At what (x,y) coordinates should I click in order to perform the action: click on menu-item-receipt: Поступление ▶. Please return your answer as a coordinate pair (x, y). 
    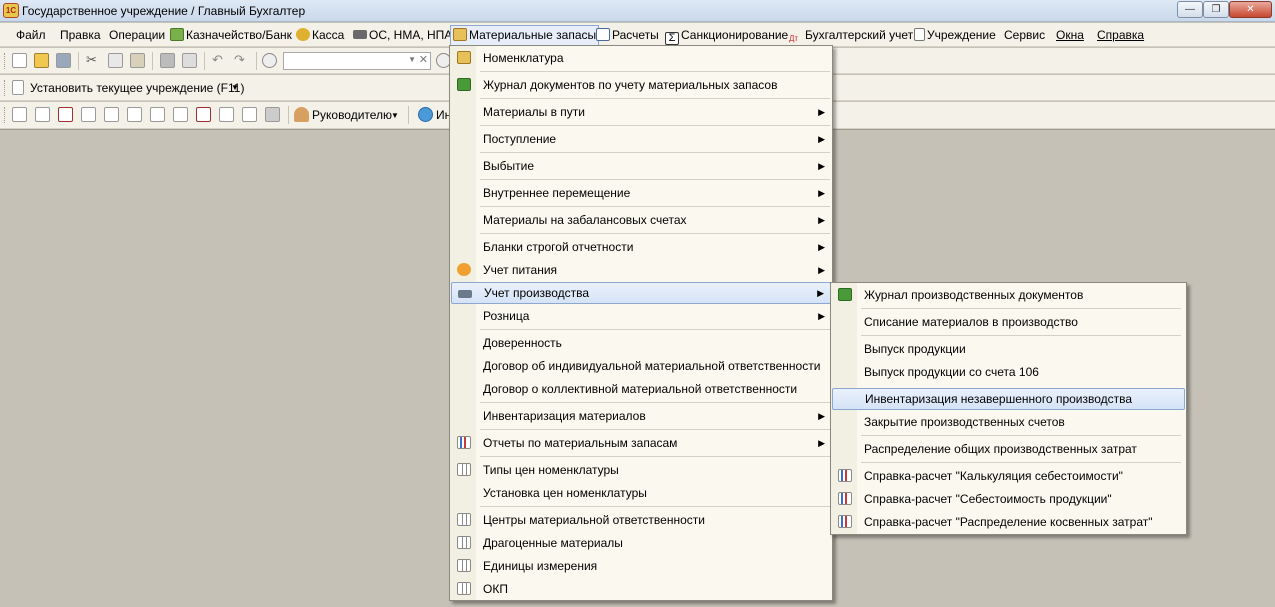
    Looking at the image, I should click on (641, 139).